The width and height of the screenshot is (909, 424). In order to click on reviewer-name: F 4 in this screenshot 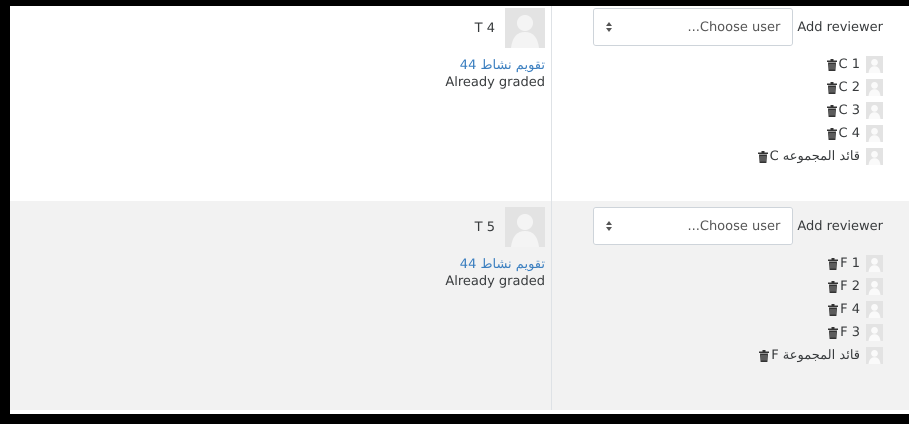, I will do `click(850, 309)`.